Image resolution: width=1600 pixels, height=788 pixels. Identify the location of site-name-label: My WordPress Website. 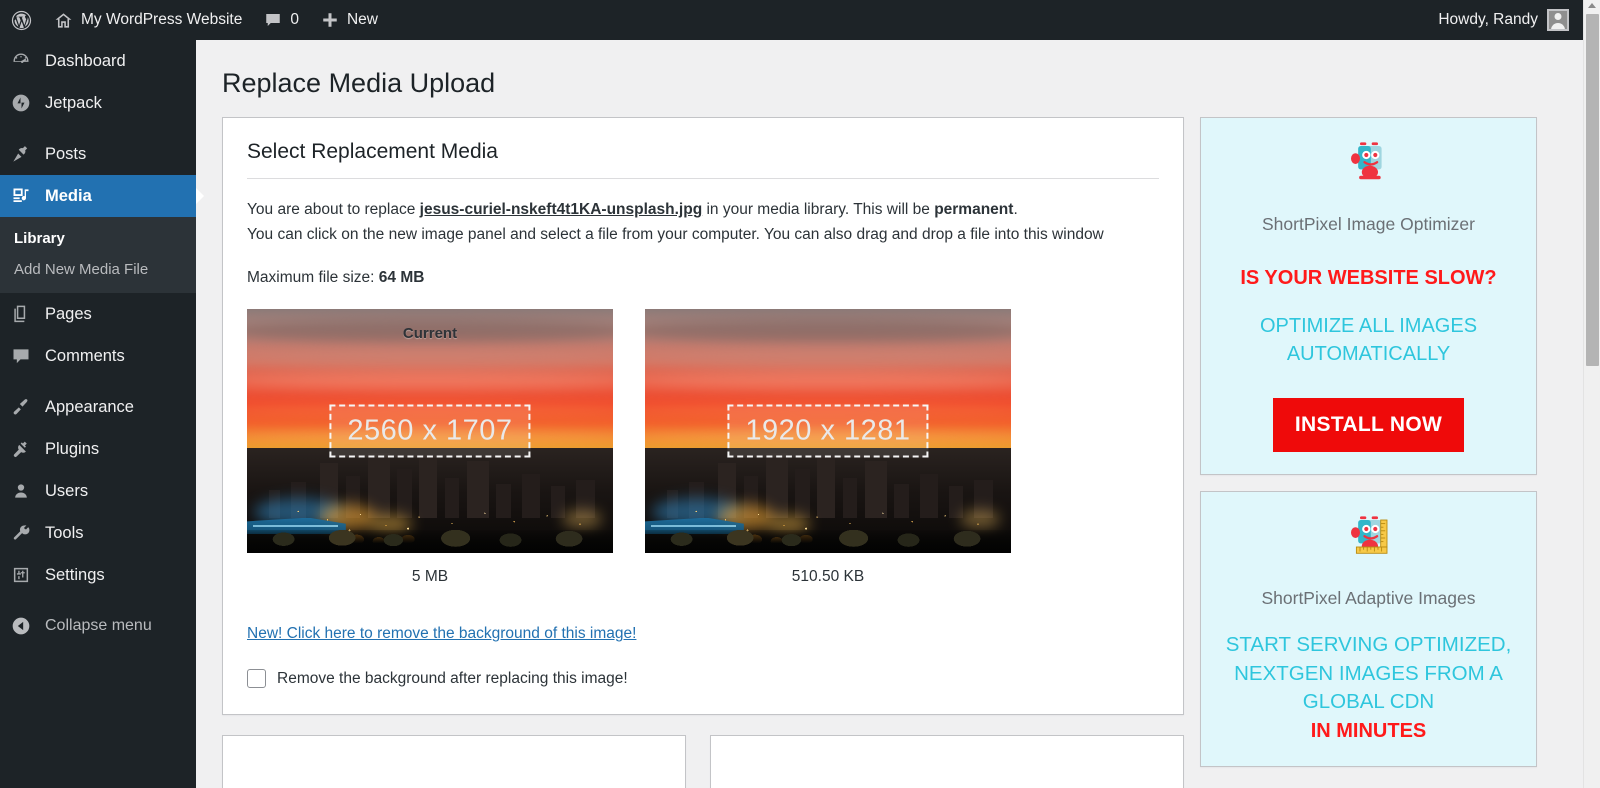
(162, 19).